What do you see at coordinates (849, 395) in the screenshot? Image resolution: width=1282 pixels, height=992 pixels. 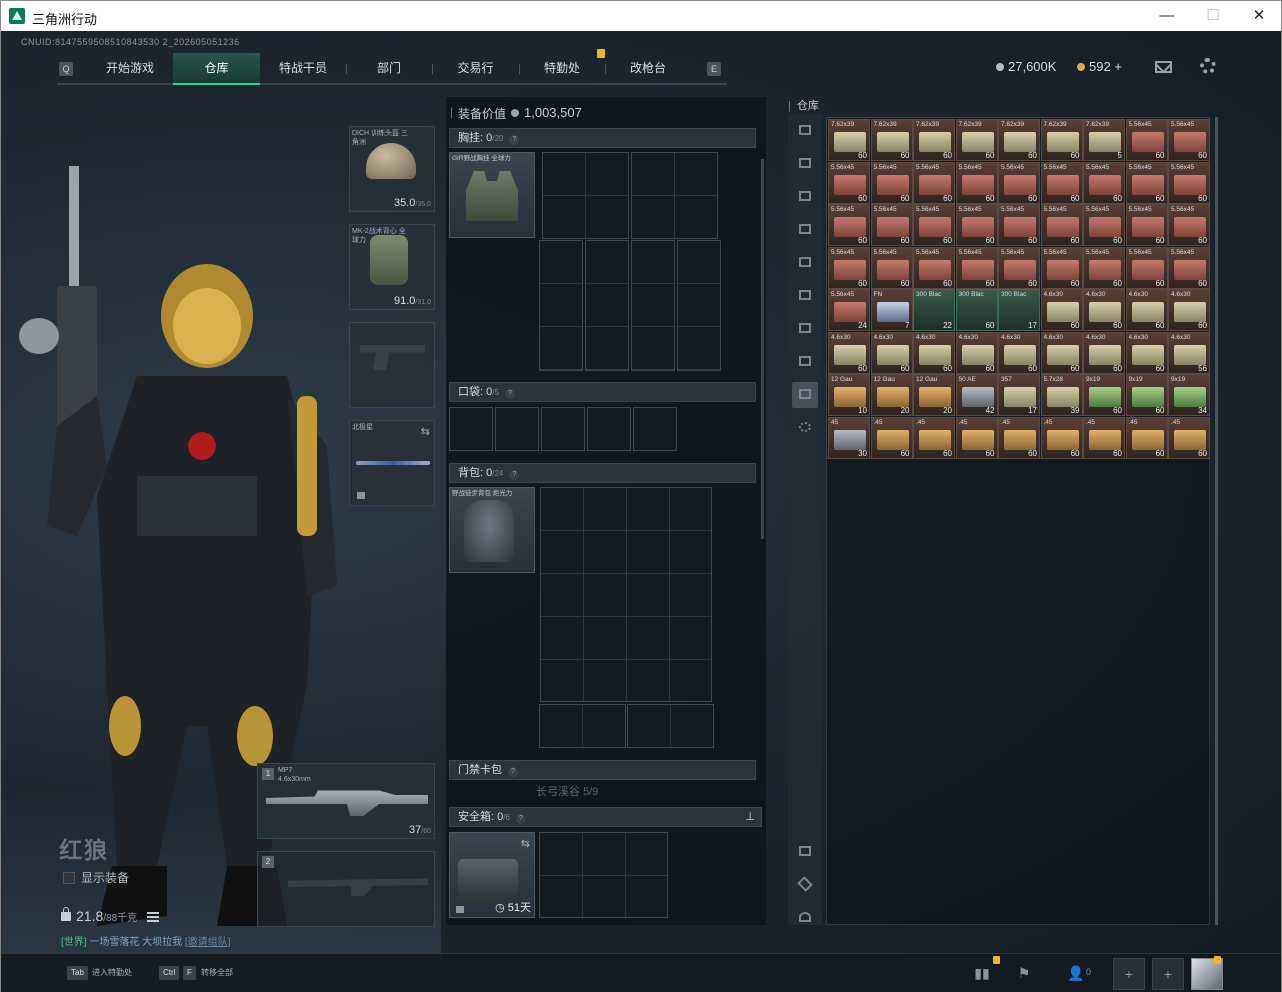 I see `warehouse-item: 12 Gau 10` at bounding box center [849, 395].